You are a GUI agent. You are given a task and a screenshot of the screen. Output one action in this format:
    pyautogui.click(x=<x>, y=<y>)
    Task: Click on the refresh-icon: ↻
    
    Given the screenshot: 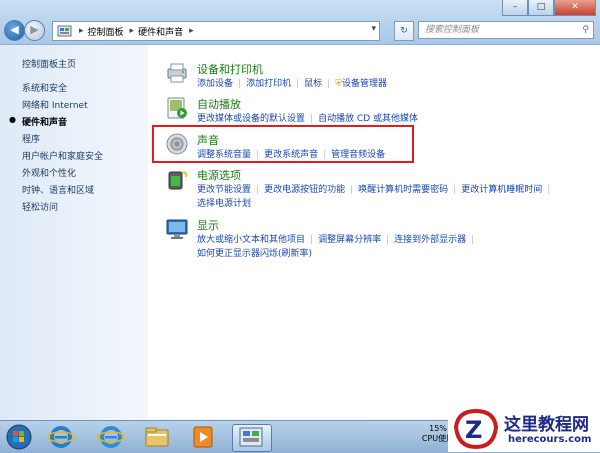 What is the action you would take?
    pyautogui.click(x=404, y=31)
    